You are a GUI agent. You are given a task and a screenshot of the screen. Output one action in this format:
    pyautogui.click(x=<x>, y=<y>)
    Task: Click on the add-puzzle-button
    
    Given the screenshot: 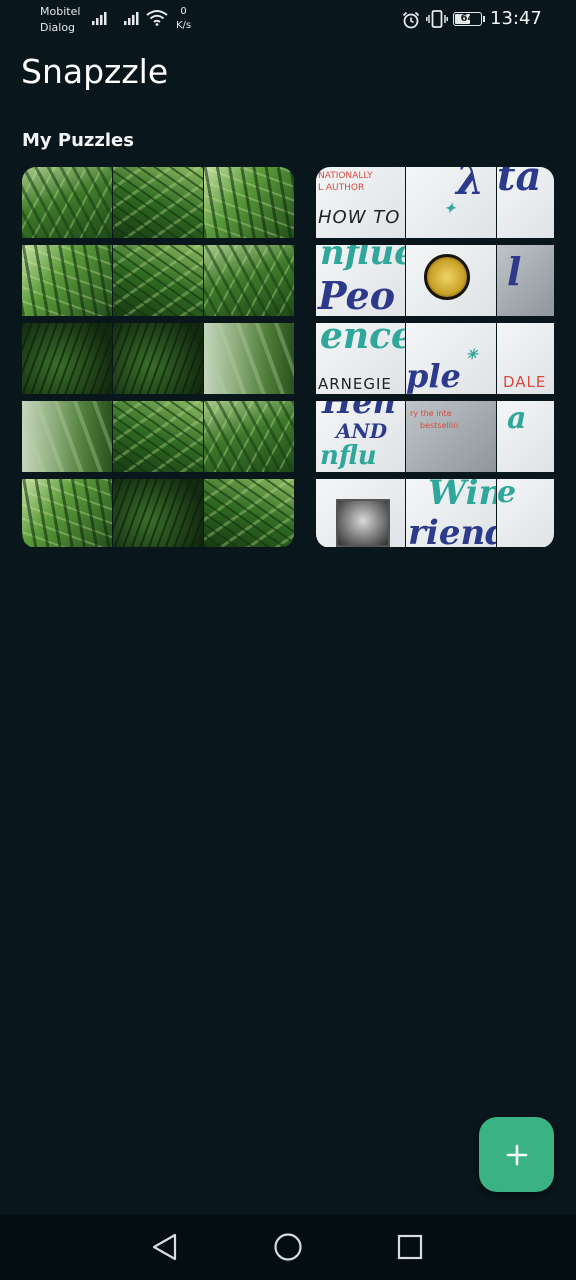 What is the action you would take?
    pyautogui.click(x=516, y=1154)
    